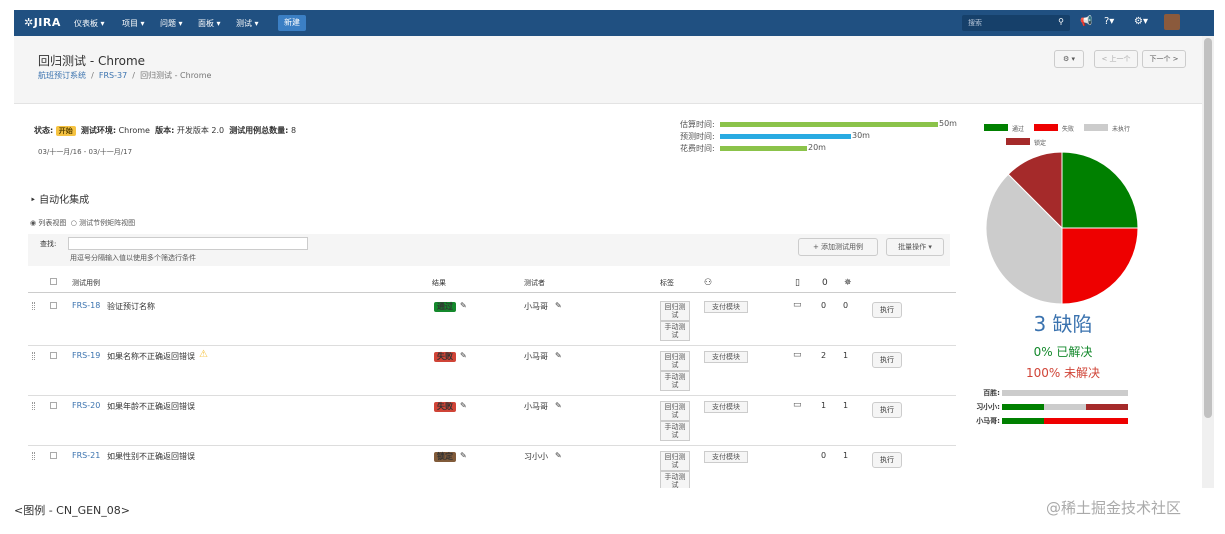  I want to click on jira-logo: ✲JIRA, so click(42, 22).